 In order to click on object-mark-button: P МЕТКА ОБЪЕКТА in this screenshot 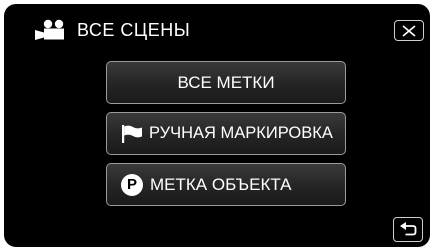, I will do `click(226, 184)`.